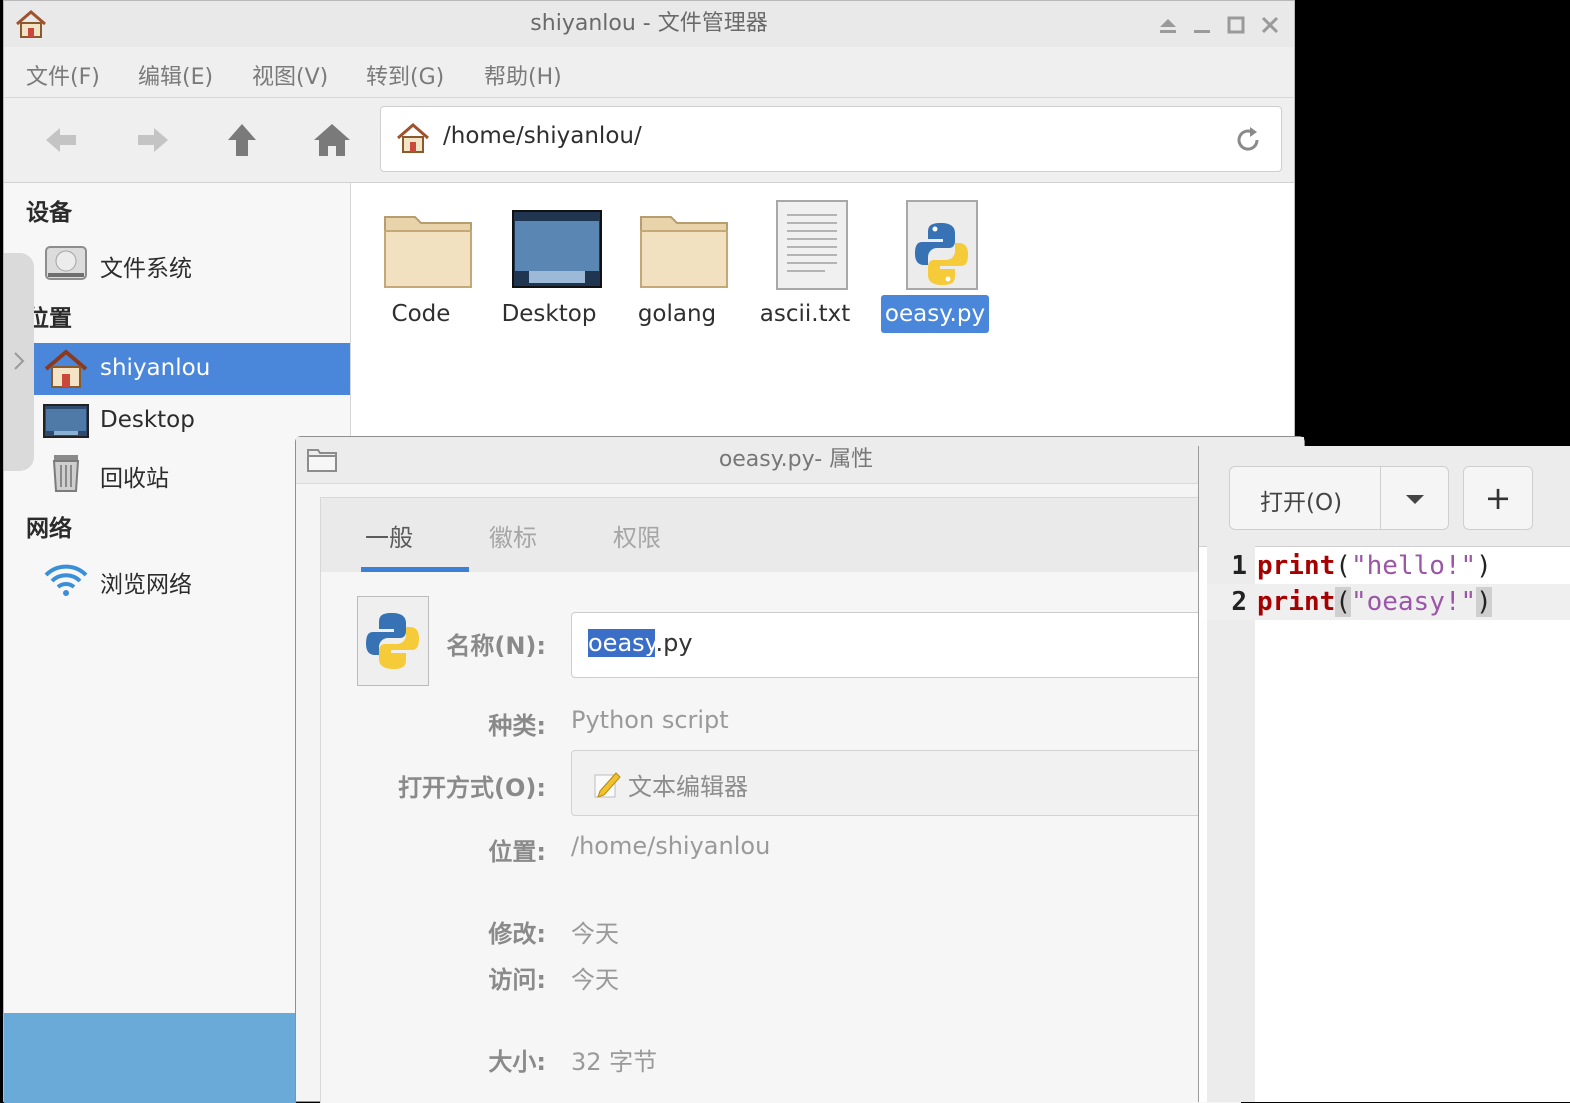 The height and width of the screenshot is (1103, 1570). I want to click on open-button: 打开(O), so click(1339, 498).